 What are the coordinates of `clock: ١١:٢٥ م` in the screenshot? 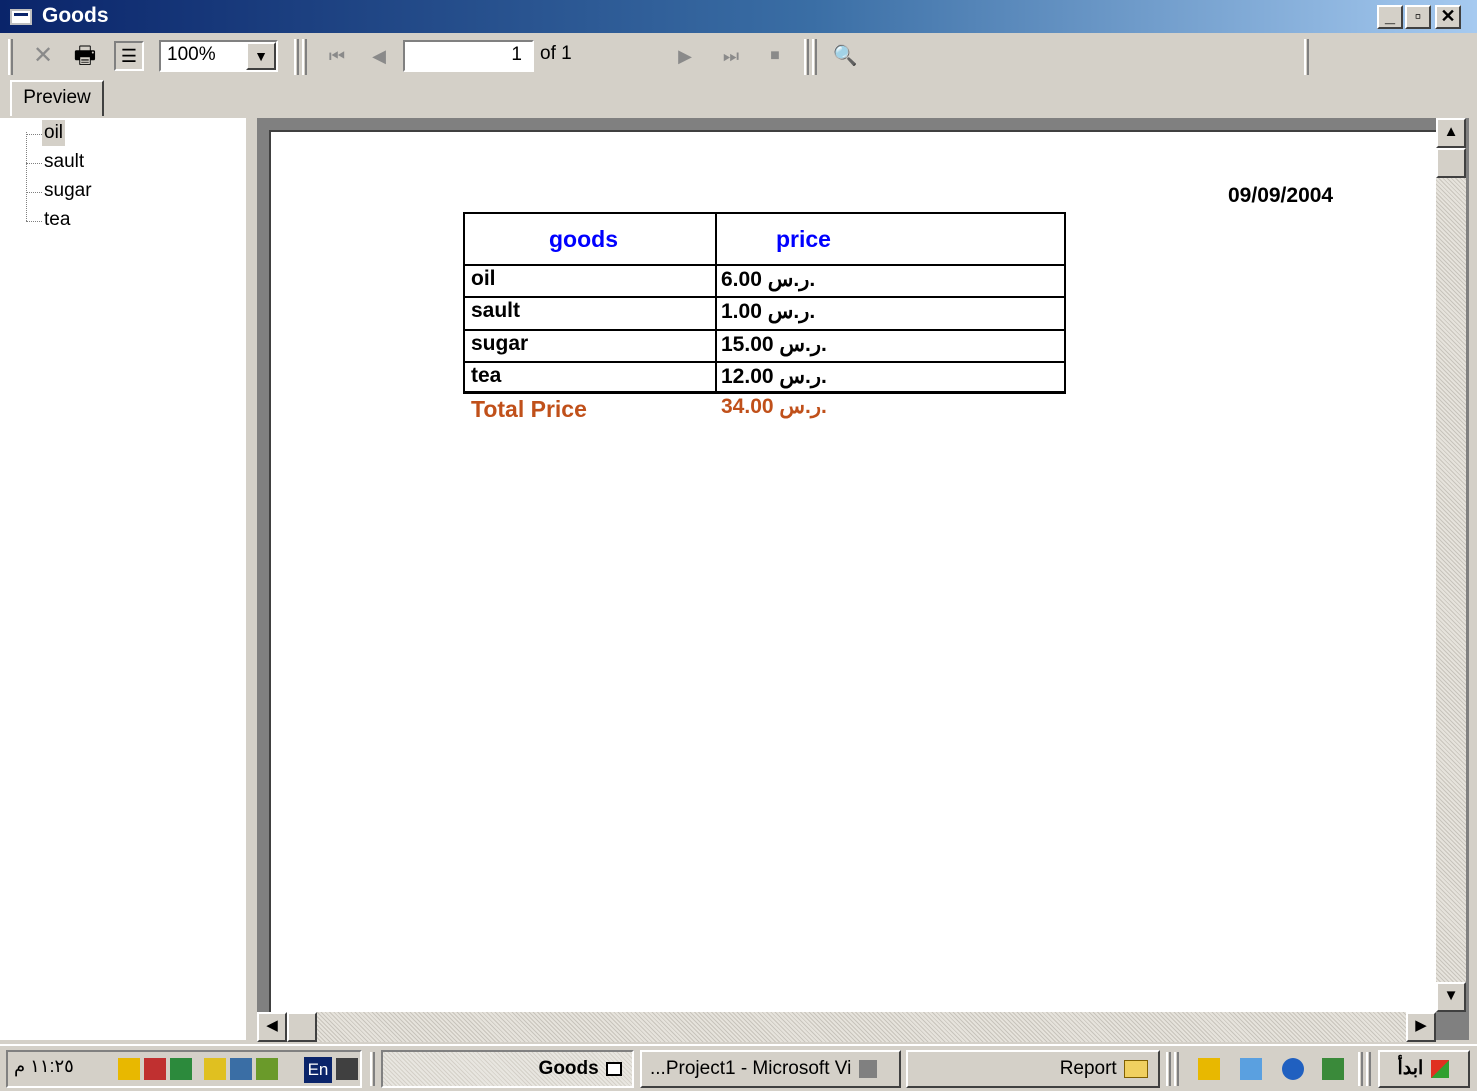 It's located at (44, 1066).